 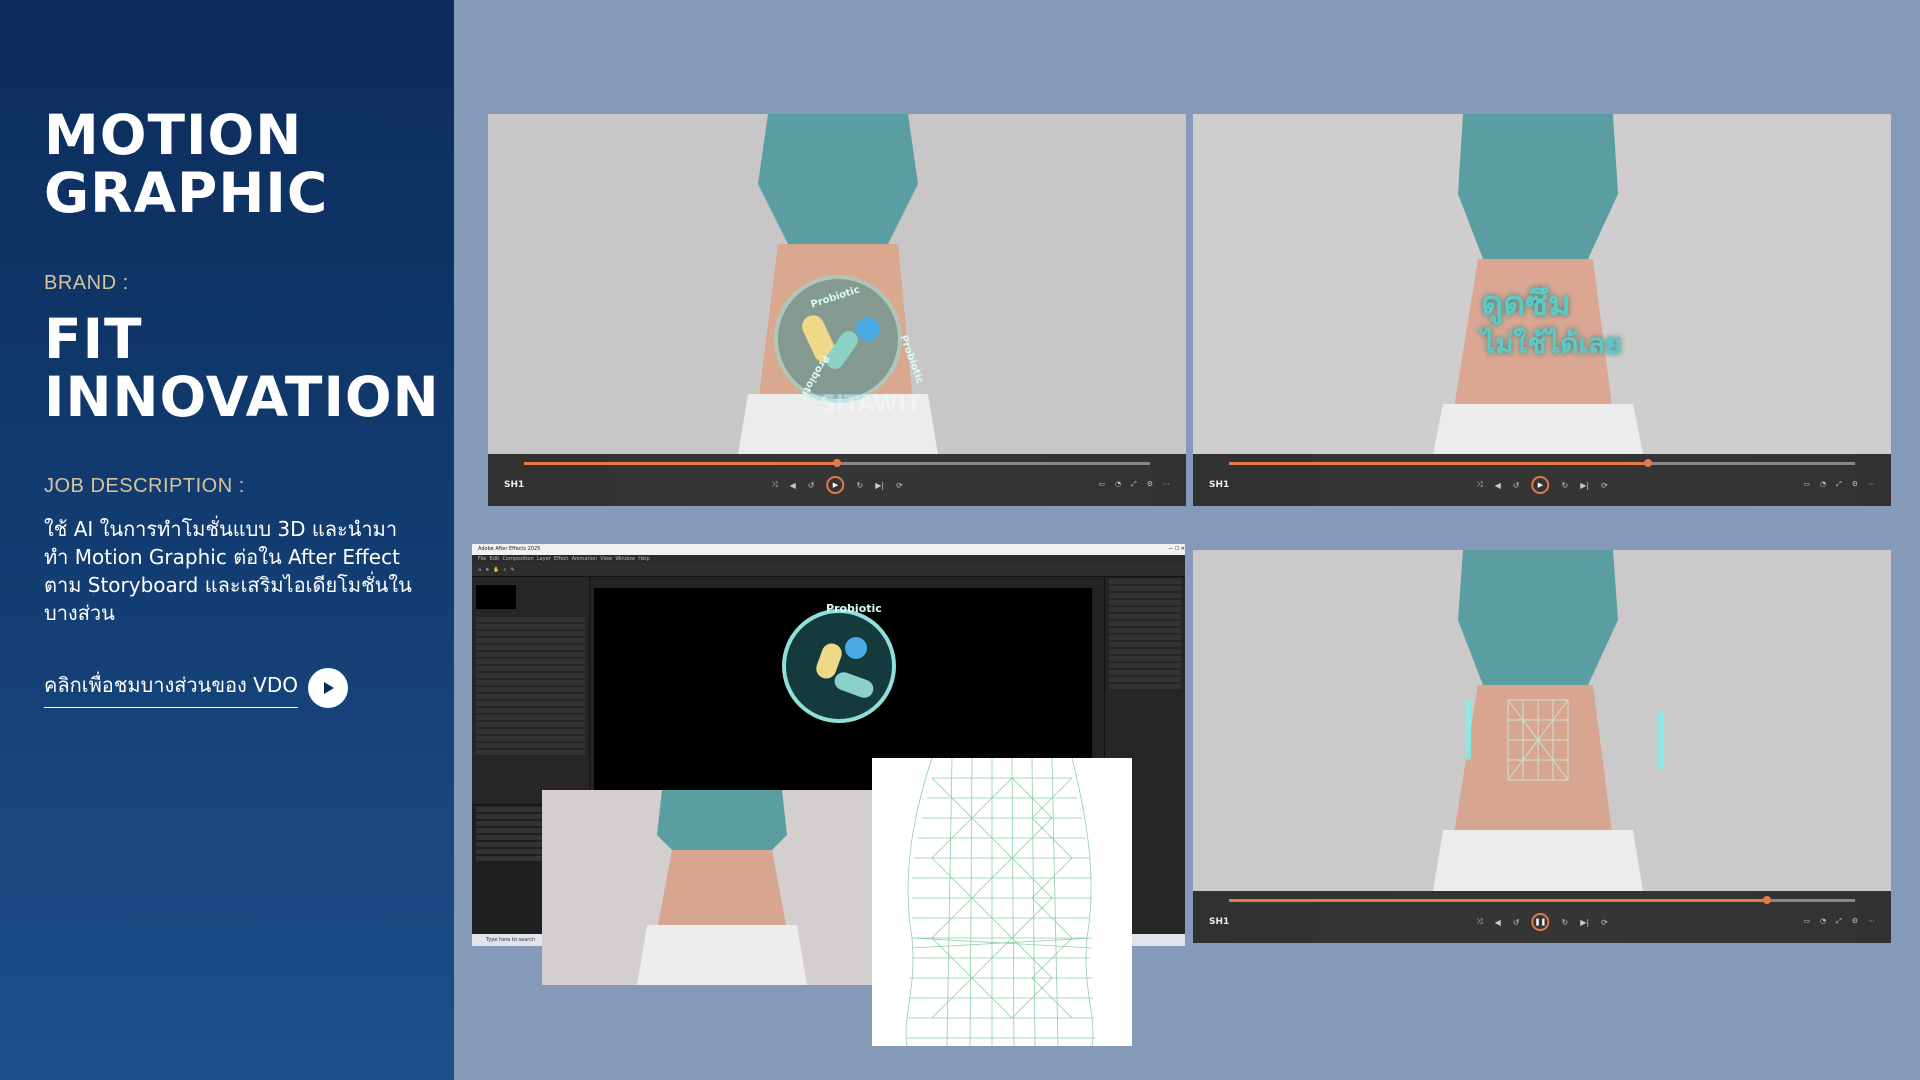 I want to click on menu-effect: Effect, so click(x=561, y=559).